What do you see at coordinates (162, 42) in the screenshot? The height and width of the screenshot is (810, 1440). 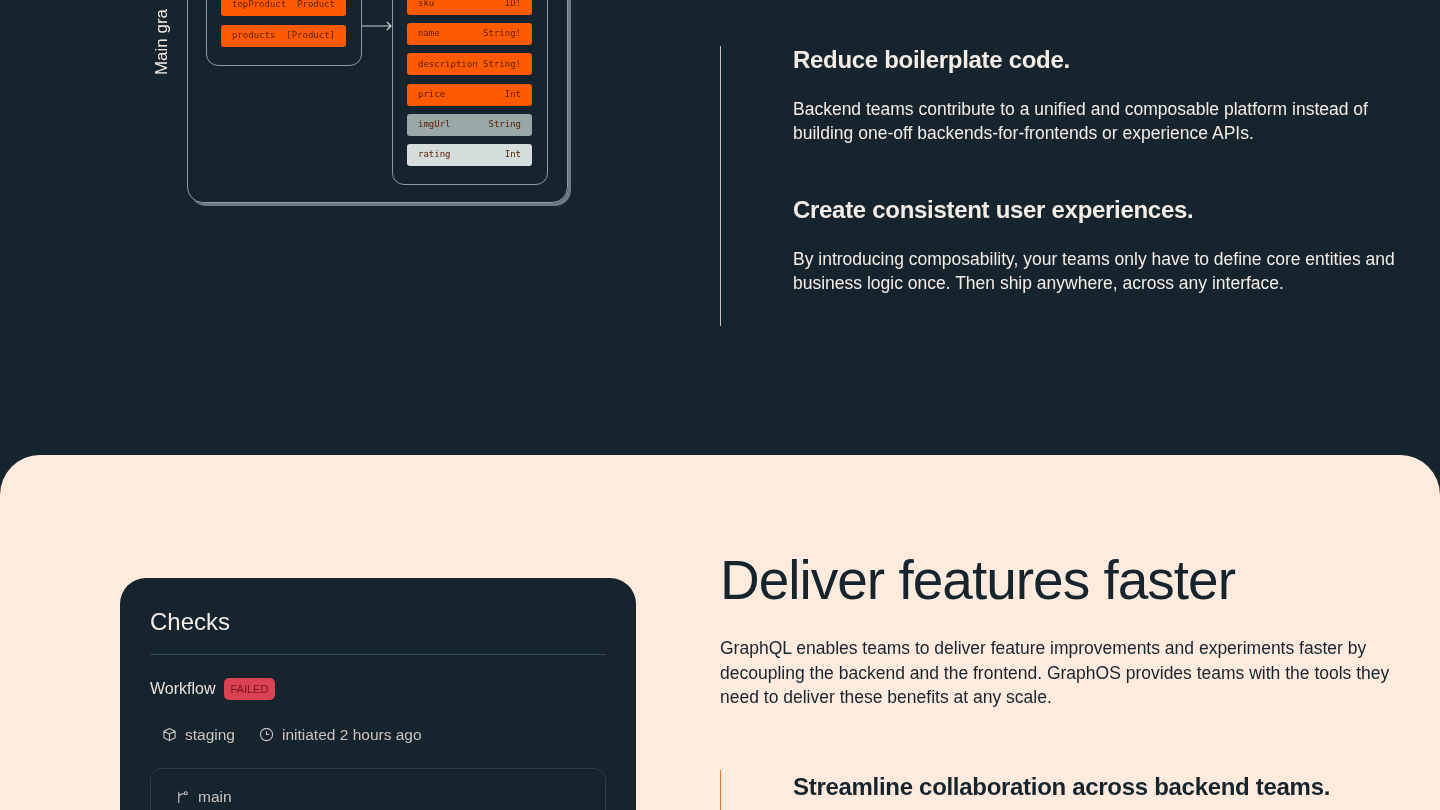 I see `diagram-label: Main gra` at bounding box center [162, 42].